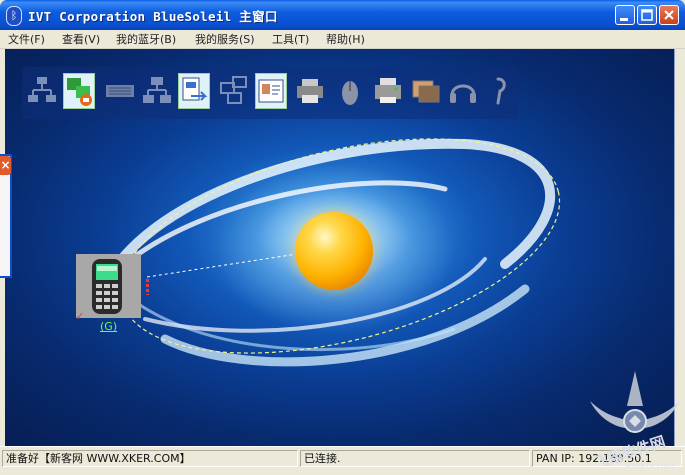 This screenshot has height=475, width=685. I want to click on printer-icon, so click(310, 91).